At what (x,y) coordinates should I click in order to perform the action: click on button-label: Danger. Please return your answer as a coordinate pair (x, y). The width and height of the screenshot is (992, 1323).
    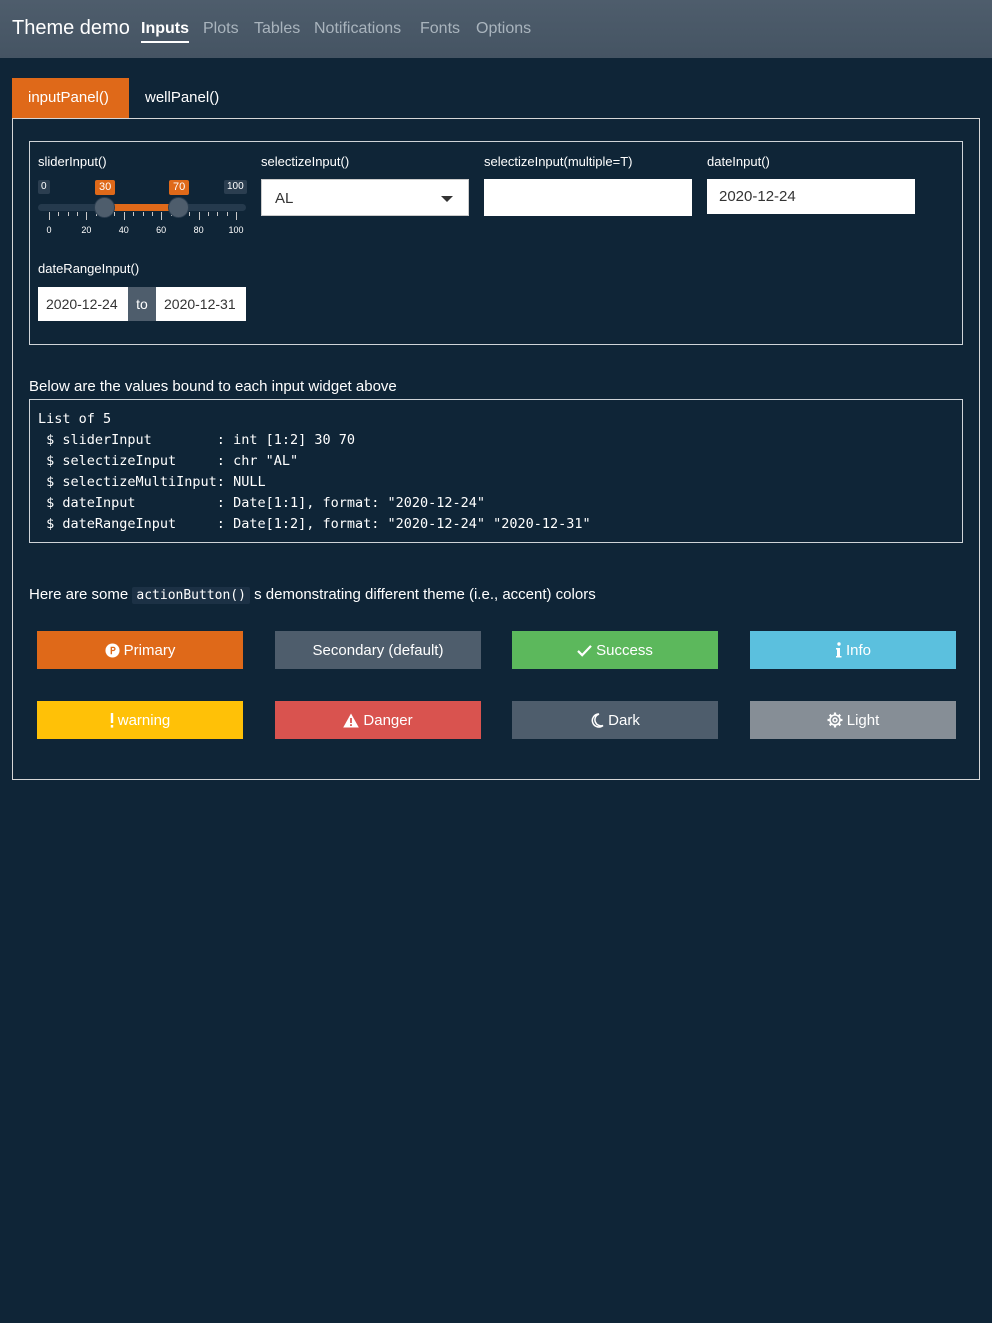
    Looking at the image, I should click on (388, 720).